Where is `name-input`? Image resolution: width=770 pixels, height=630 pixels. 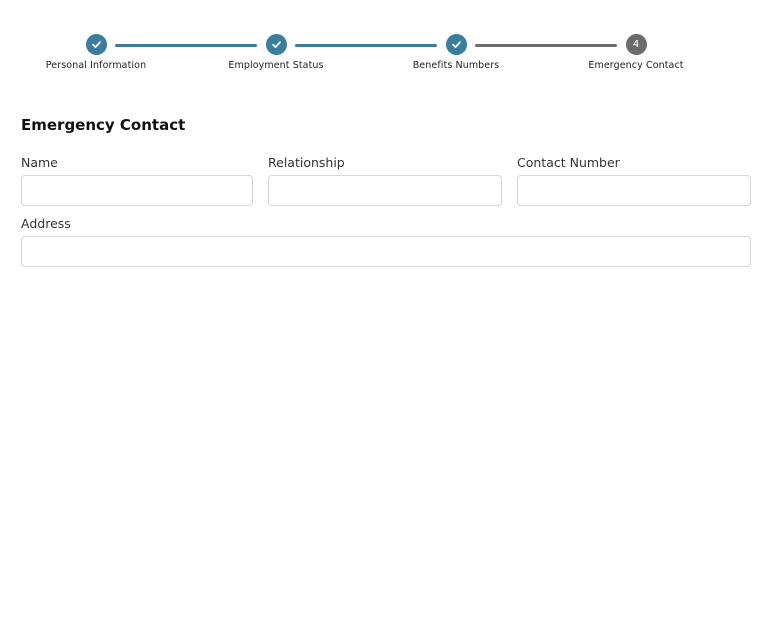
name-input is located at coordinates (137, 190).